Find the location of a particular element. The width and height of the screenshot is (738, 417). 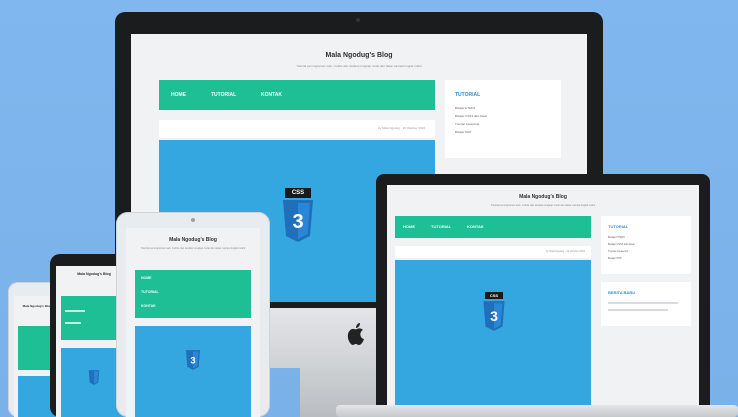

imac-sidebar-line-2: Belajar CSS3 dari dasar is located at coordinates (503, 116).